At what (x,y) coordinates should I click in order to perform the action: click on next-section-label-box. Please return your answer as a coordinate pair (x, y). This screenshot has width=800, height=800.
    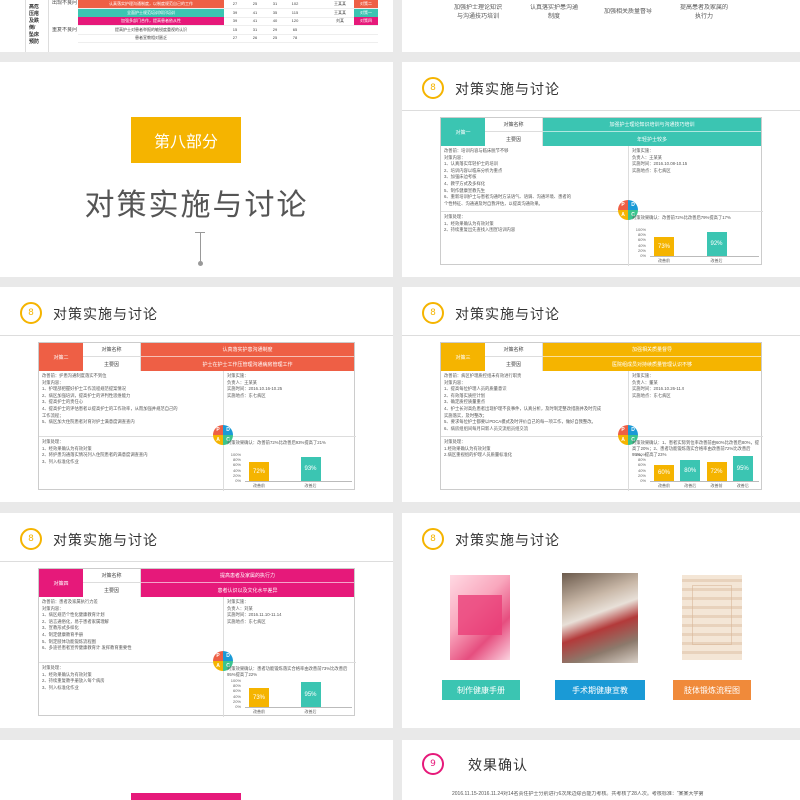
    Looking at the image, I should click on (186, 796).